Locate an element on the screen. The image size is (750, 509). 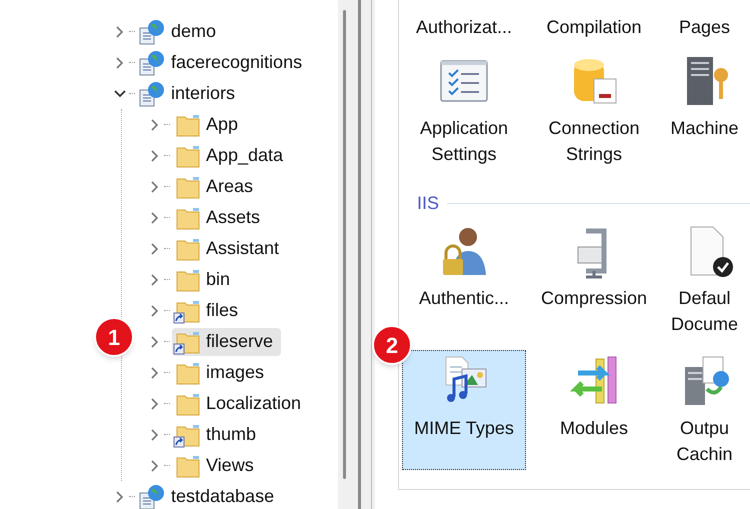
feature-label: Modules is located at coordinates (594, 428).